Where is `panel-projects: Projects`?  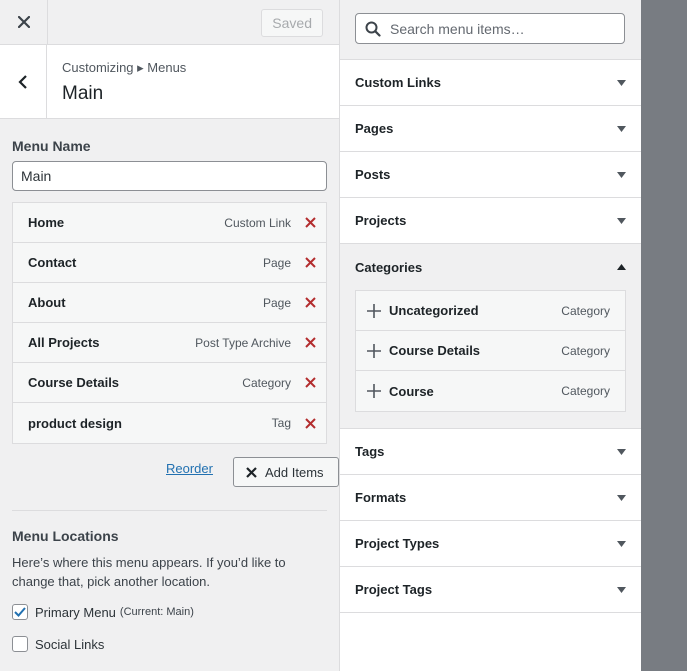
panel-projects: Projects is located at coordinates (490, 221).